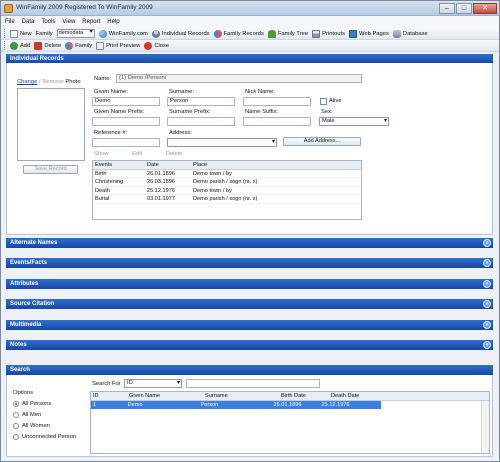  What do you see at coordinates (253, 383) in the screenshot?
I see `search-input` at bounding box center [253, 383].